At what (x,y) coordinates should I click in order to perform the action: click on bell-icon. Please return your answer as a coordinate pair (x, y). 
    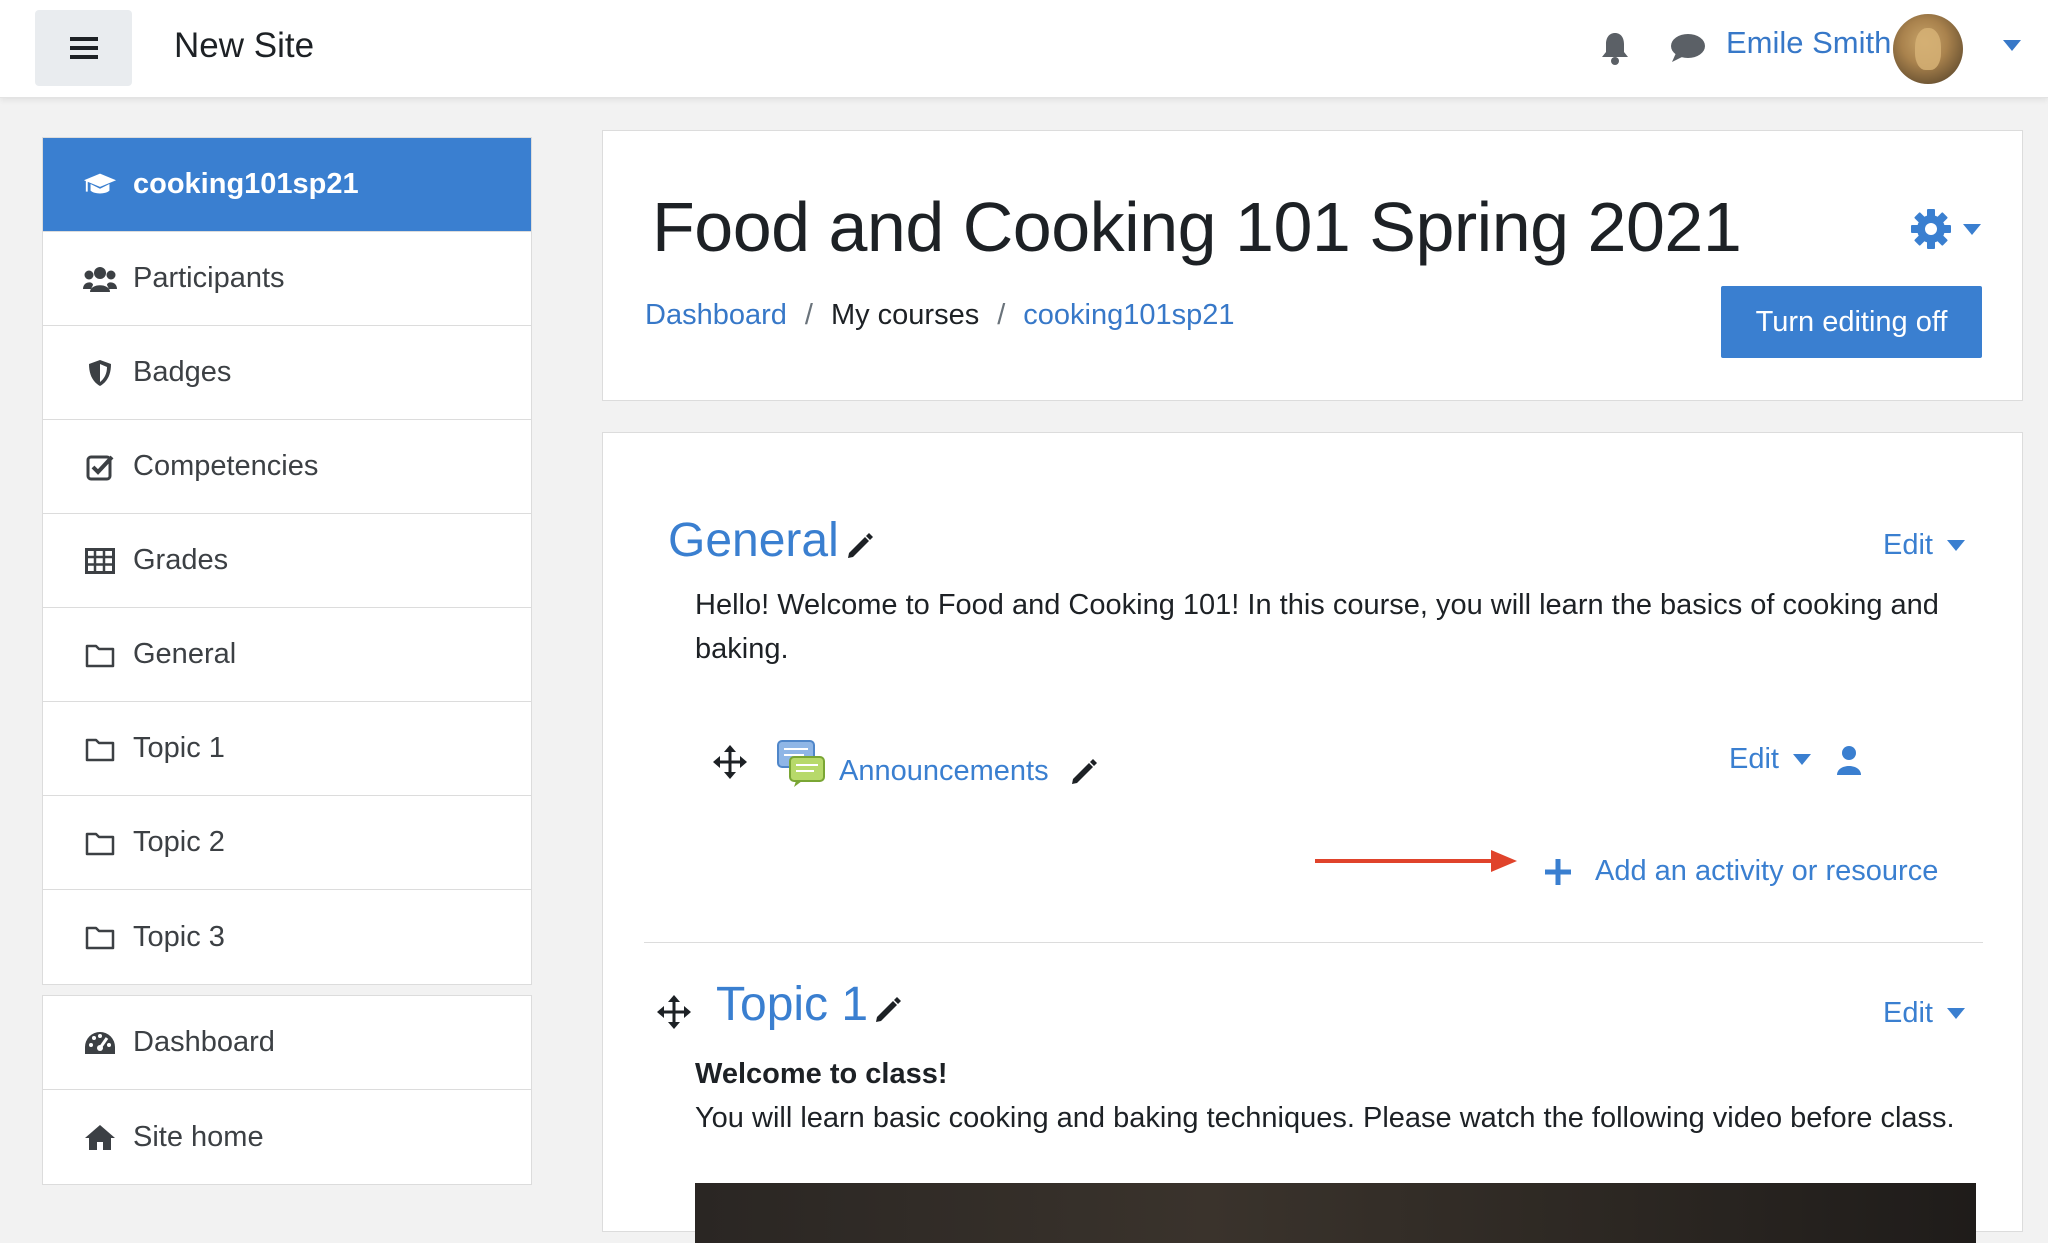
    Looking at the image, I should click on (1615, 48).